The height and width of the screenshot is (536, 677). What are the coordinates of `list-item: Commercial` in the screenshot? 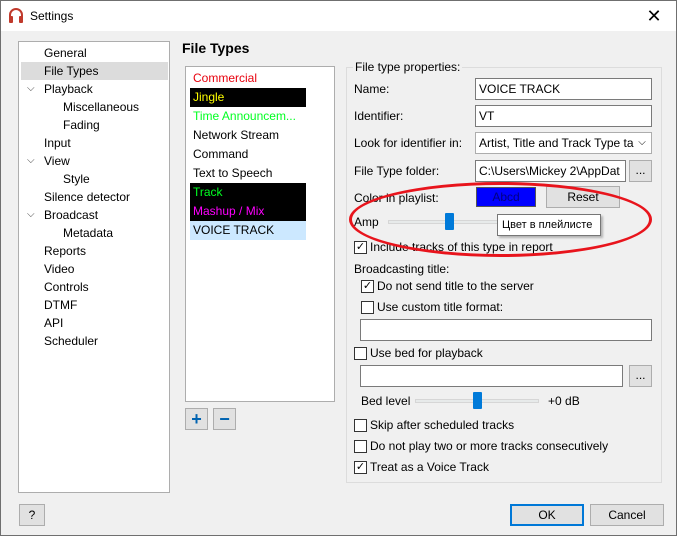 It's located at (248, 78).